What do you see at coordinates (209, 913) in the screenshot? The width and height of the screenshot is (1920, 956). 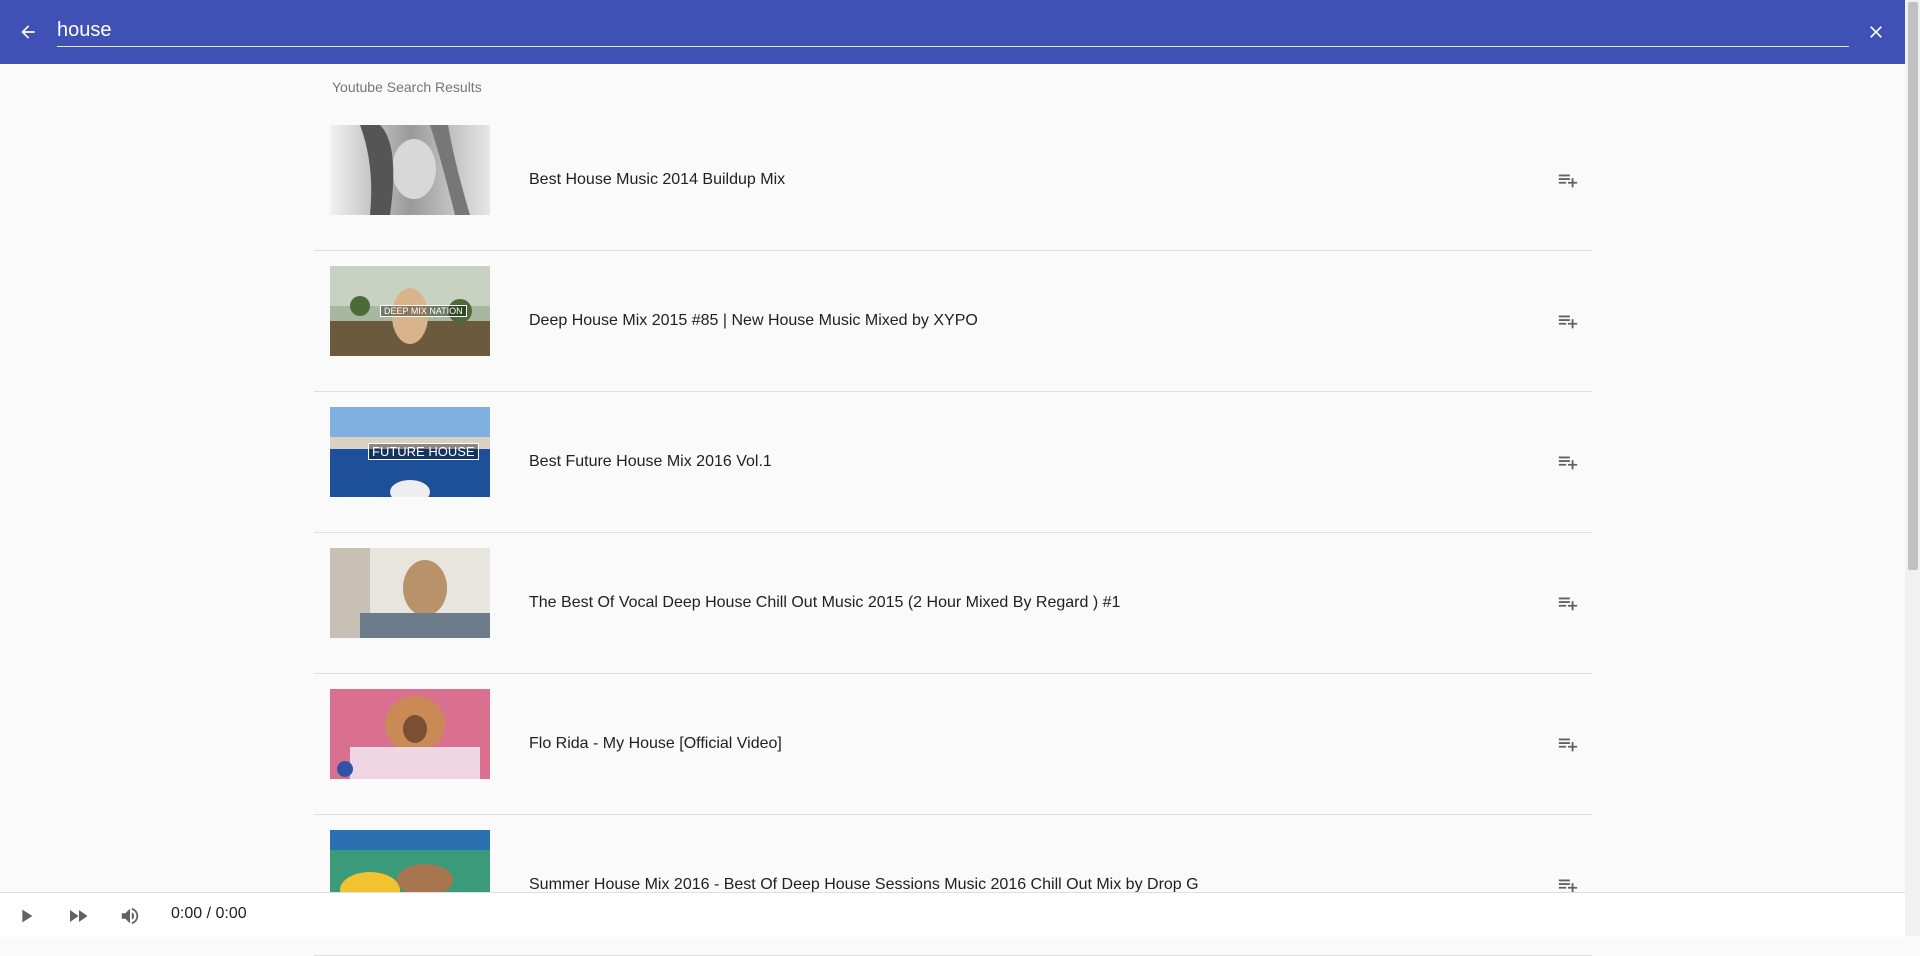 I see `playback-time: 0:00 / 0:00` at bounding box center [209, 913].